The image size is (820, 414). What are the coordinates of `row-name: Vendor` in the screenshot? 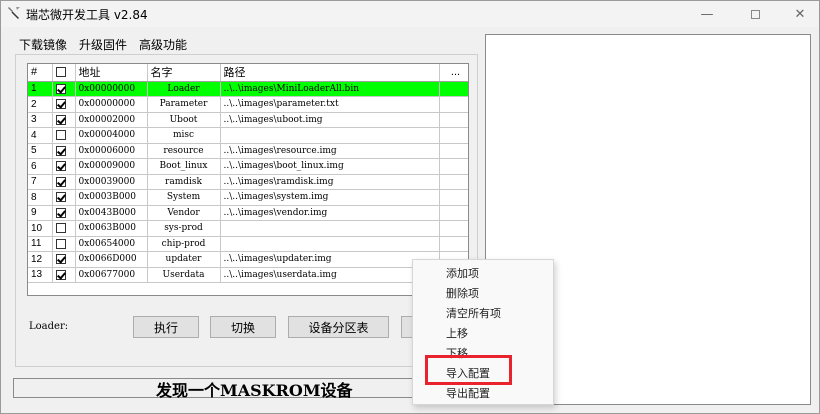 It's located at (184, 213).